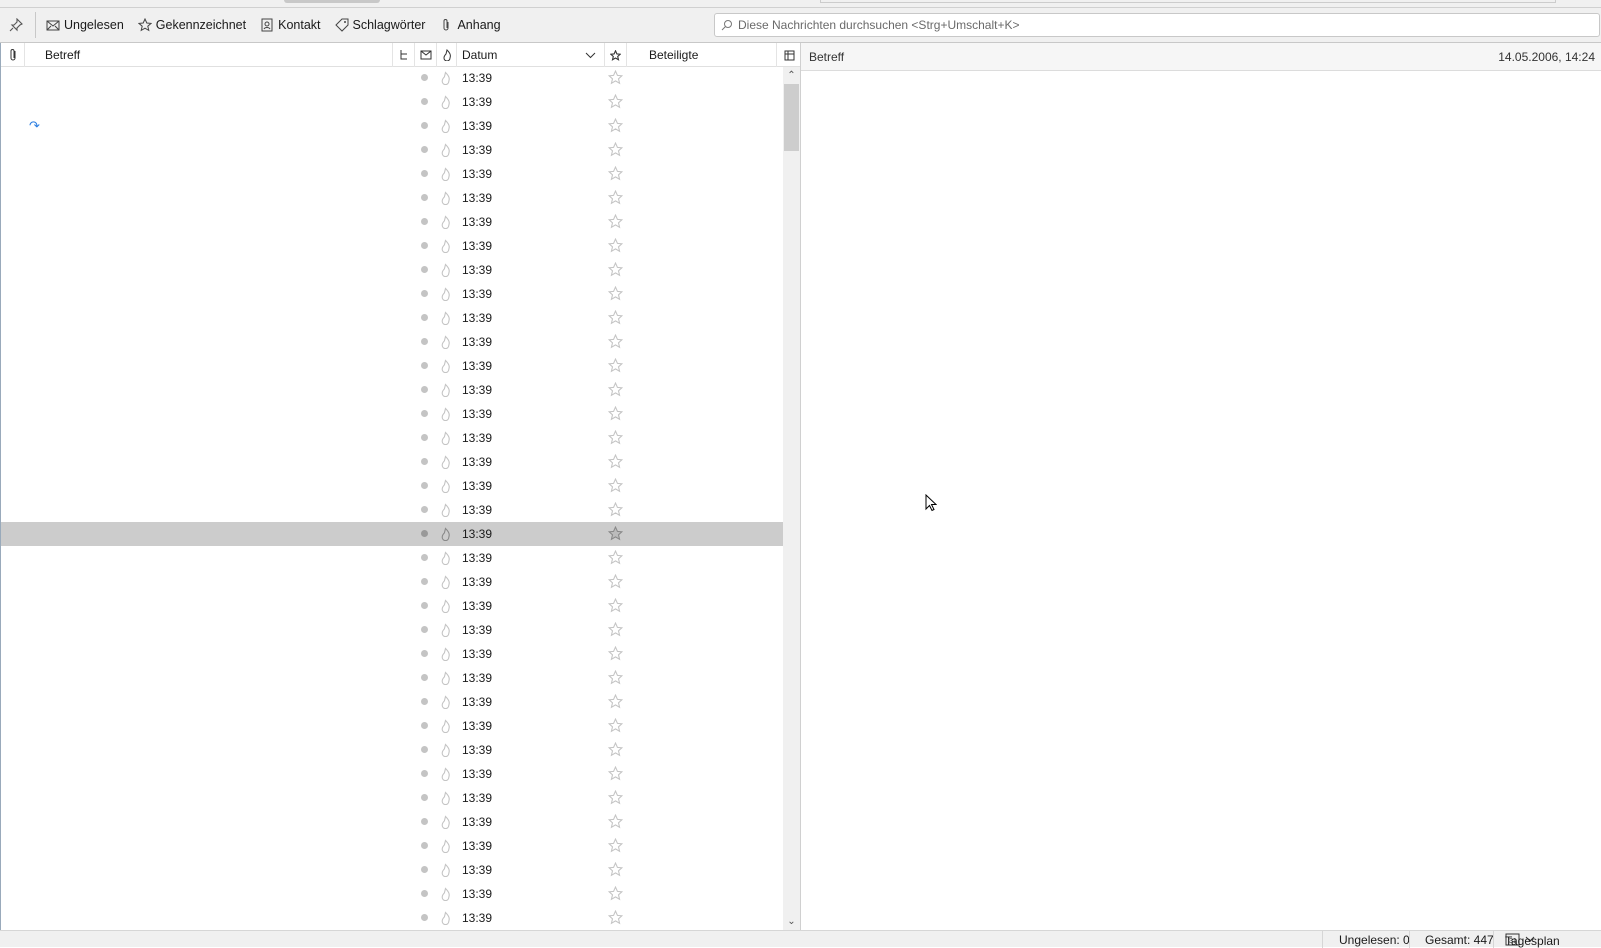 Image resolution: width=1601 pixels, height=948 pixels. Describe the element at coordinates (447, 55) in the screenshot. I see `column-junk` at that location.